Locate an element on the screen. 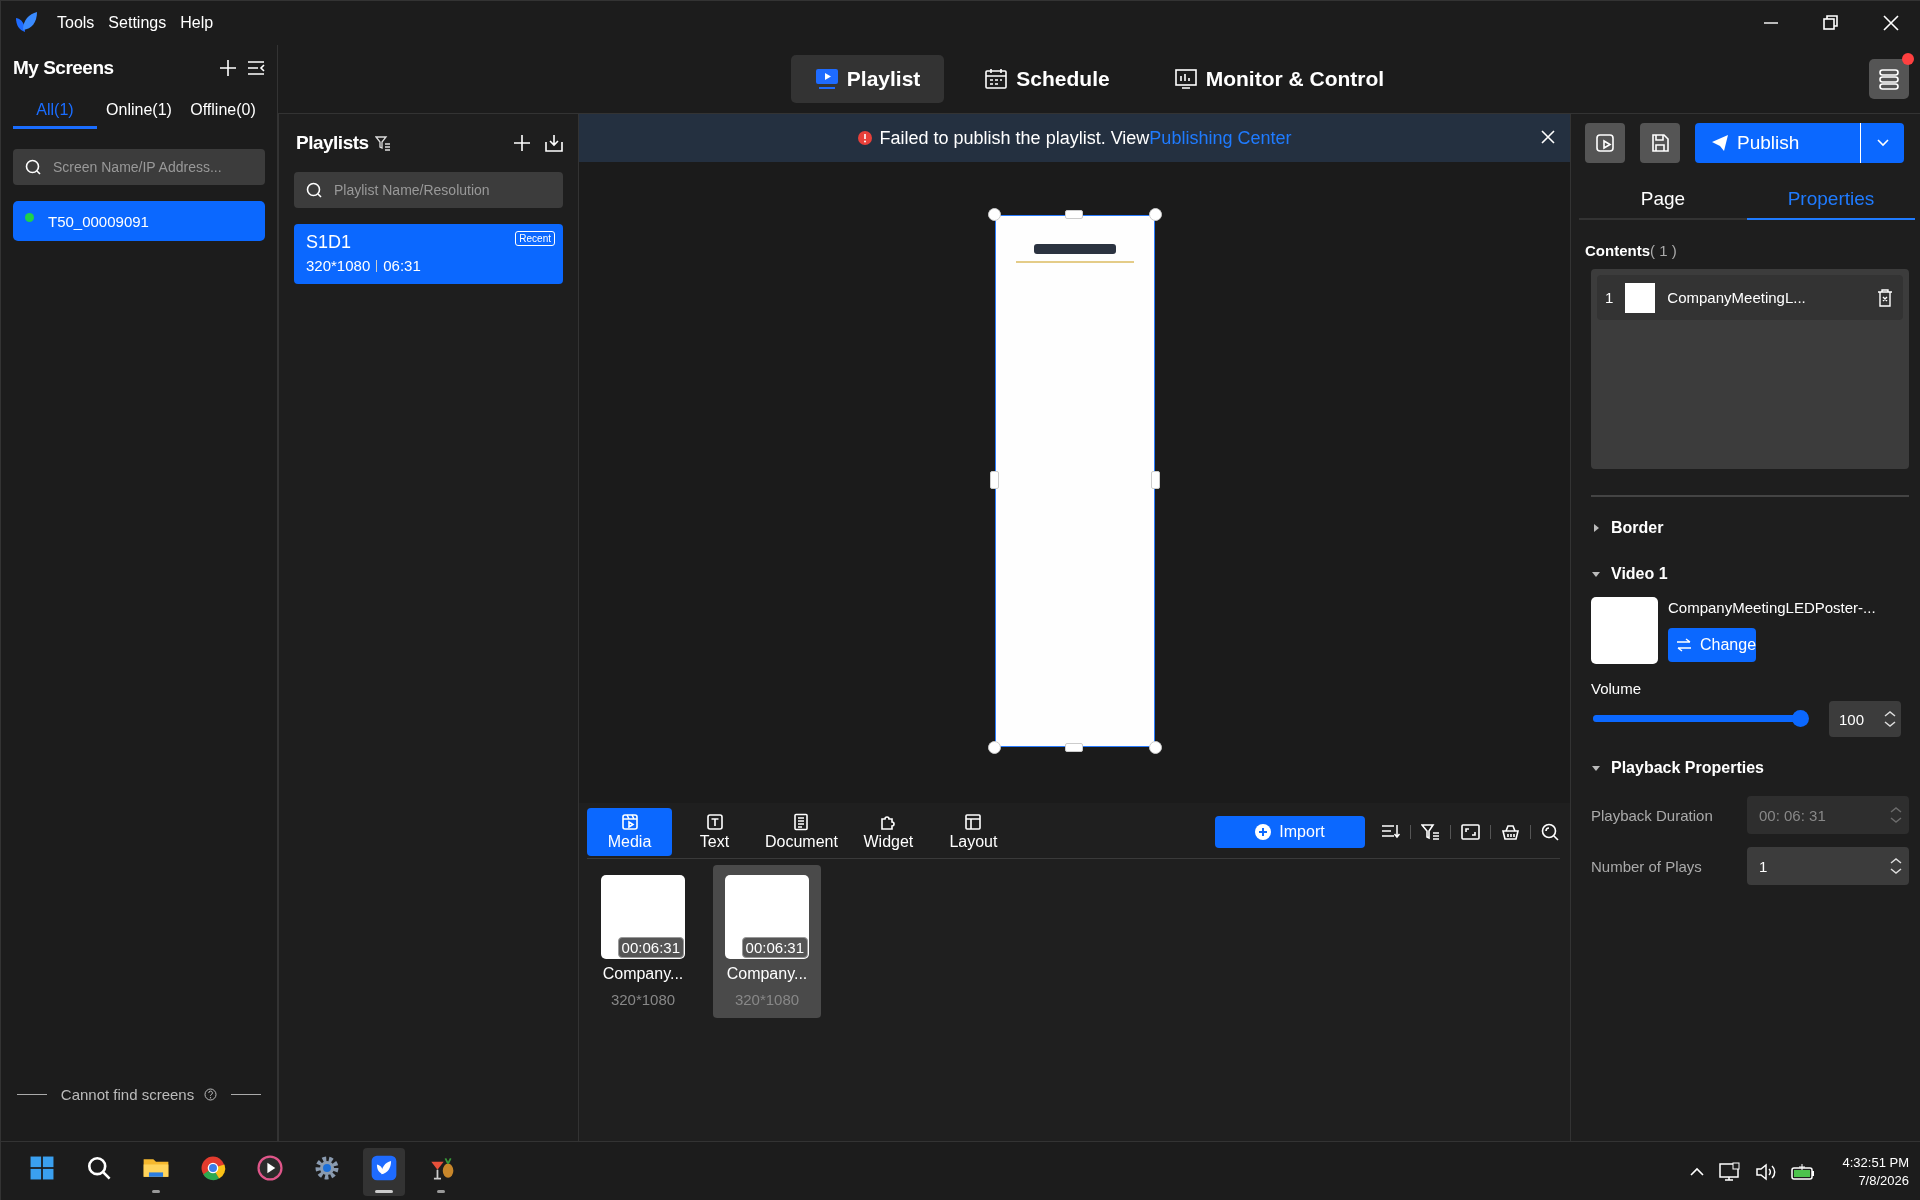 This screenshot has width=1920, height=1200. battery-icon is located at coordinates (1802, 1171).